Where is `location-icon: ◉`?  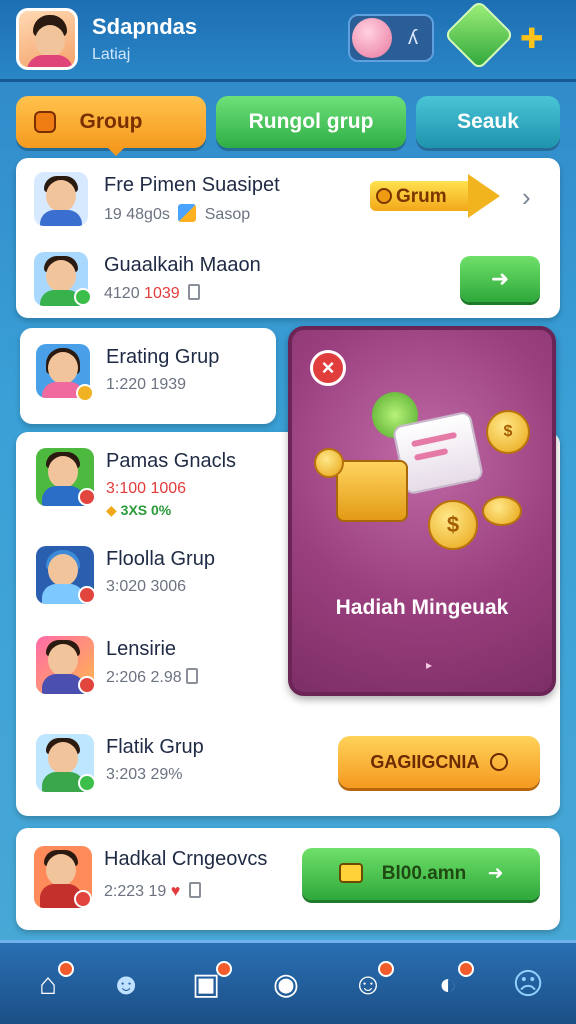
location-icon: ◉ is located at coordinates (286, 985).